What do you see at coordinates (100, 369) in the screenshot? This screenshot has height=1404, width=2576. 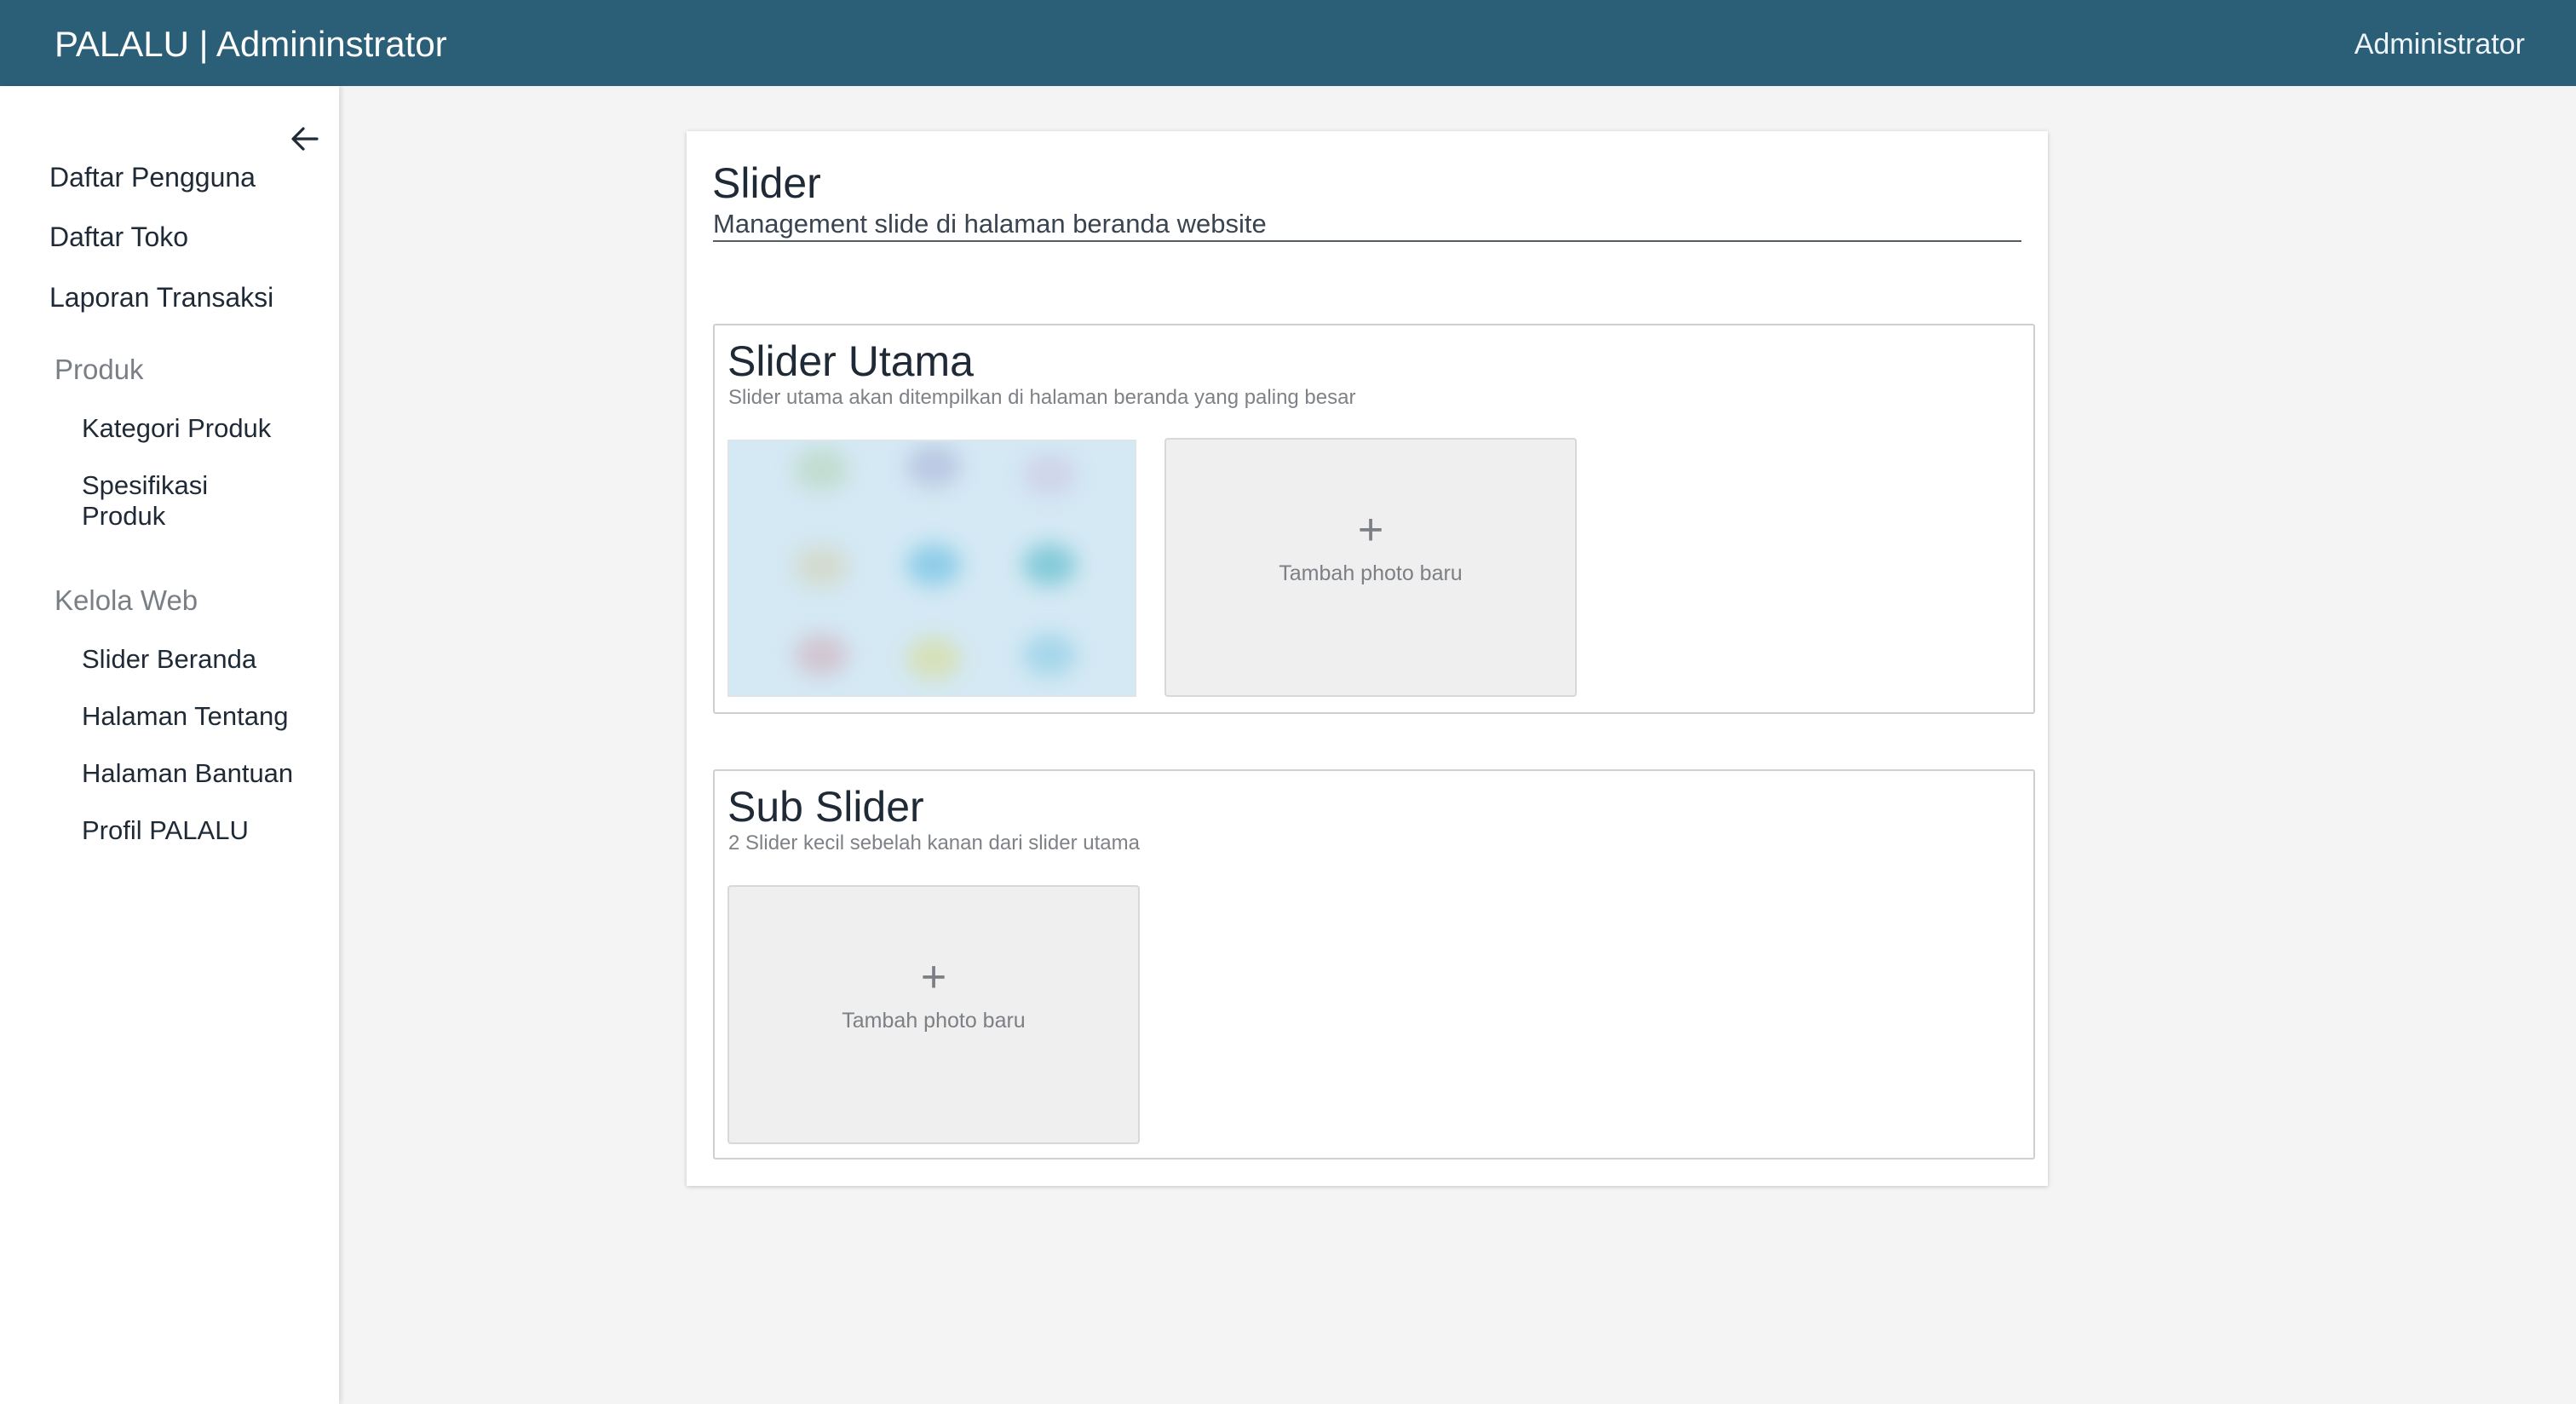 I see `sidebar-group-product: Produk` at bounding box center [100, 369].